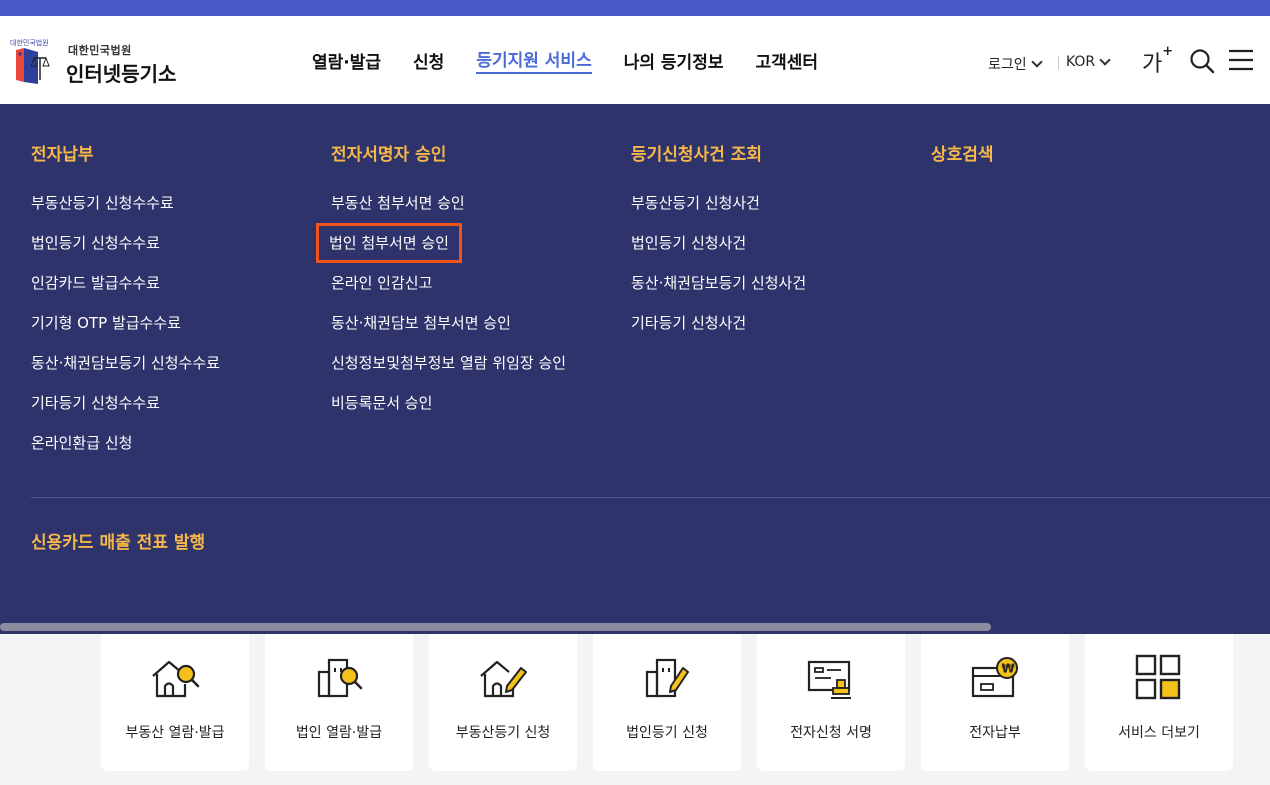  I want to click on quick-card-e-sign: 전자신청 서명, so click(831, 702).